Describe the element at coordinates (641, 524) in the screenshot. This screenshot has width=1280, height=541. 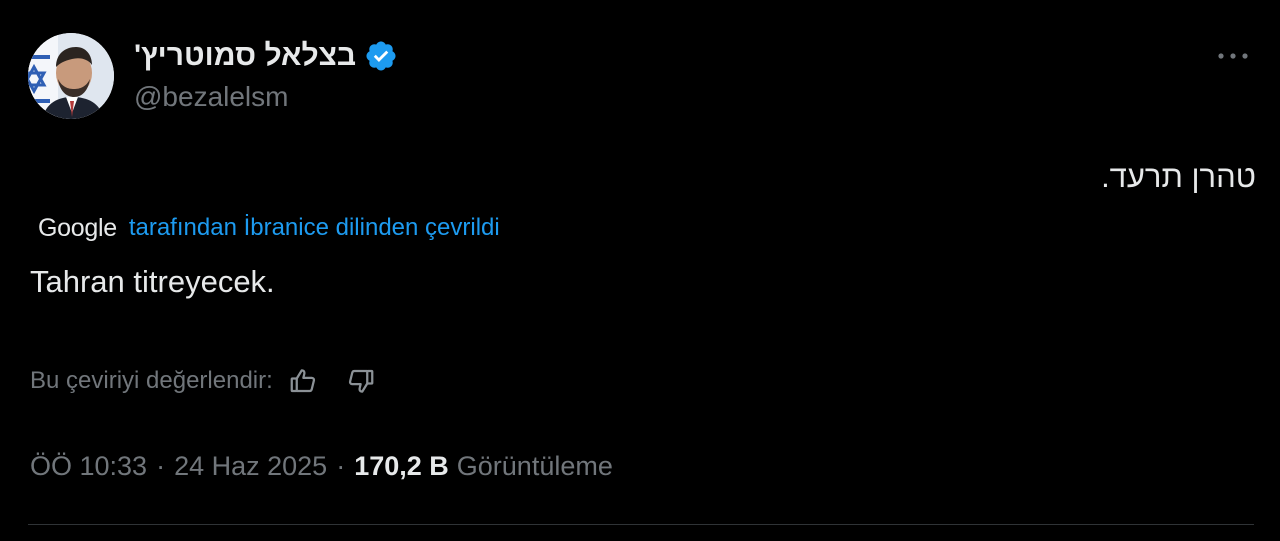
I see `divider` at that location.